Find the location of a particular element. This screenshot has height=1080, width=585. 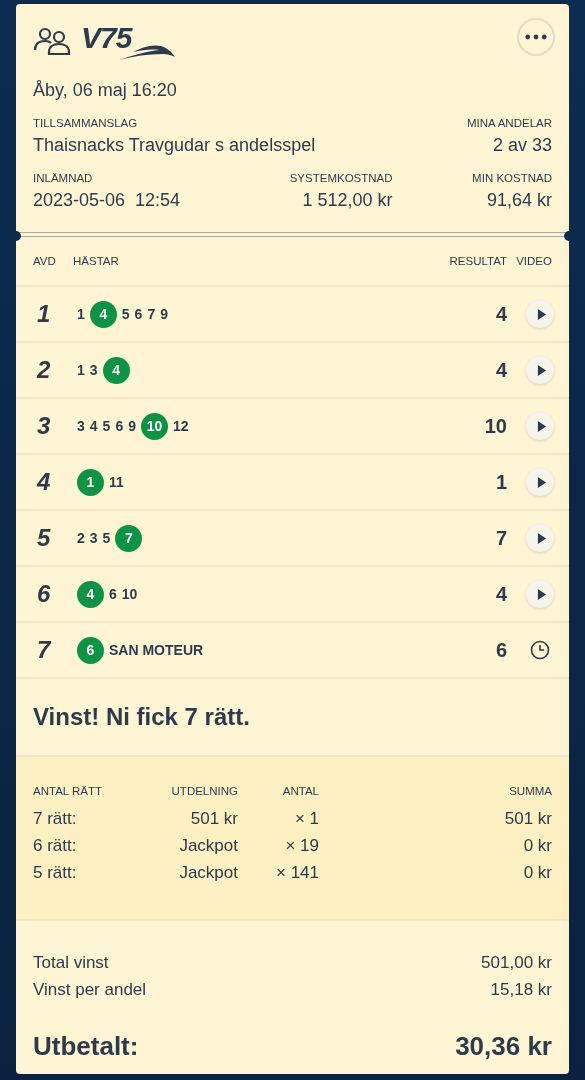

table-cell-text: × 141 is located at coordinates (297, 873).